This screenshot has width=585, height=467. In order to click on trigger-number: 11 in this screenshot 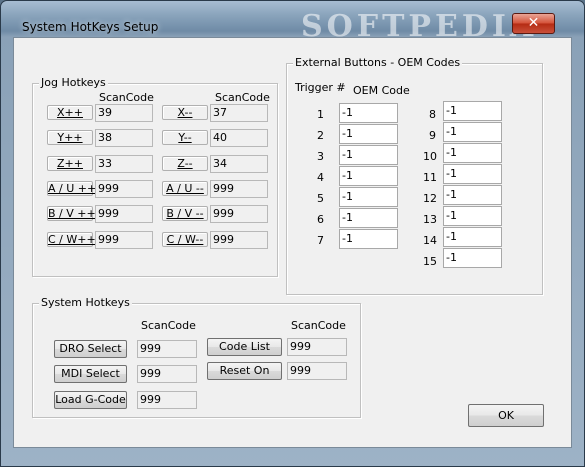, I will do `click(430, 177)`.